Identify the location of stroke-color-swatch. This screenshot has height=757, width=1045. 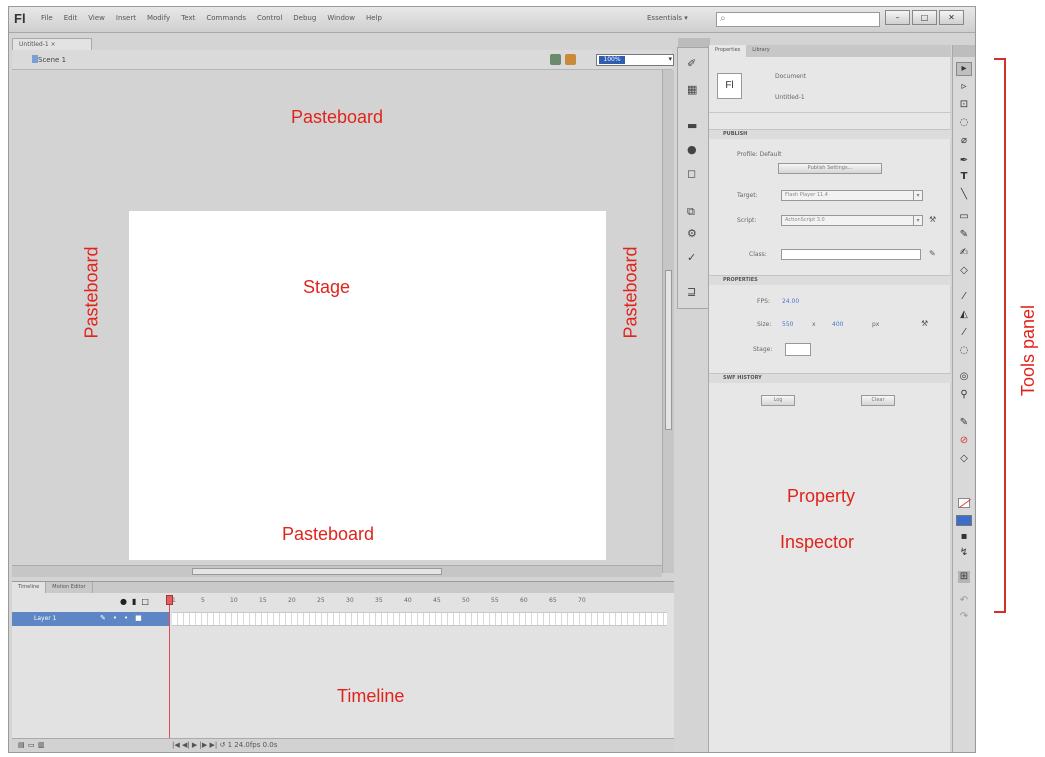
(964, 503).